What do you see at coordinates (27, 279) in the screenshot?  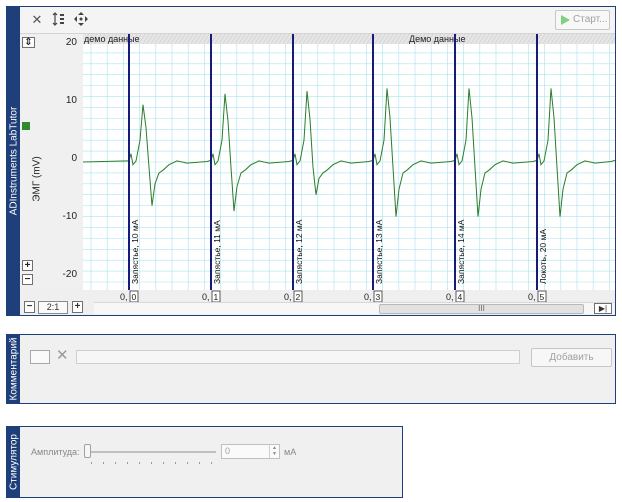 I see `y-zoom-out-button: −` at bounding box center [27, 279].